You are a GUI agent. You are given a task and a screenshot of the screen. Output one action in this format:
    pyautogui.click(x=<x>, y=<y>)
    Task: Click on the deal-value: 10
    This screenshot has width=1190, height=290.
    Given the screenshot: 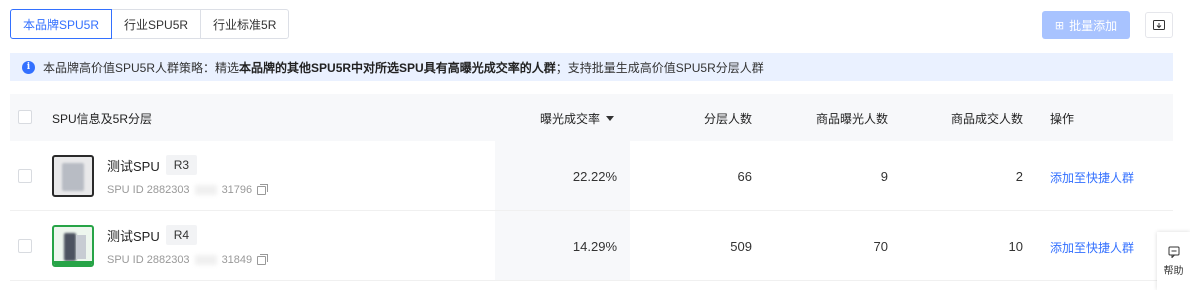 What is the action you would take?
    pyautogui.click(x=1015, y=246)
    